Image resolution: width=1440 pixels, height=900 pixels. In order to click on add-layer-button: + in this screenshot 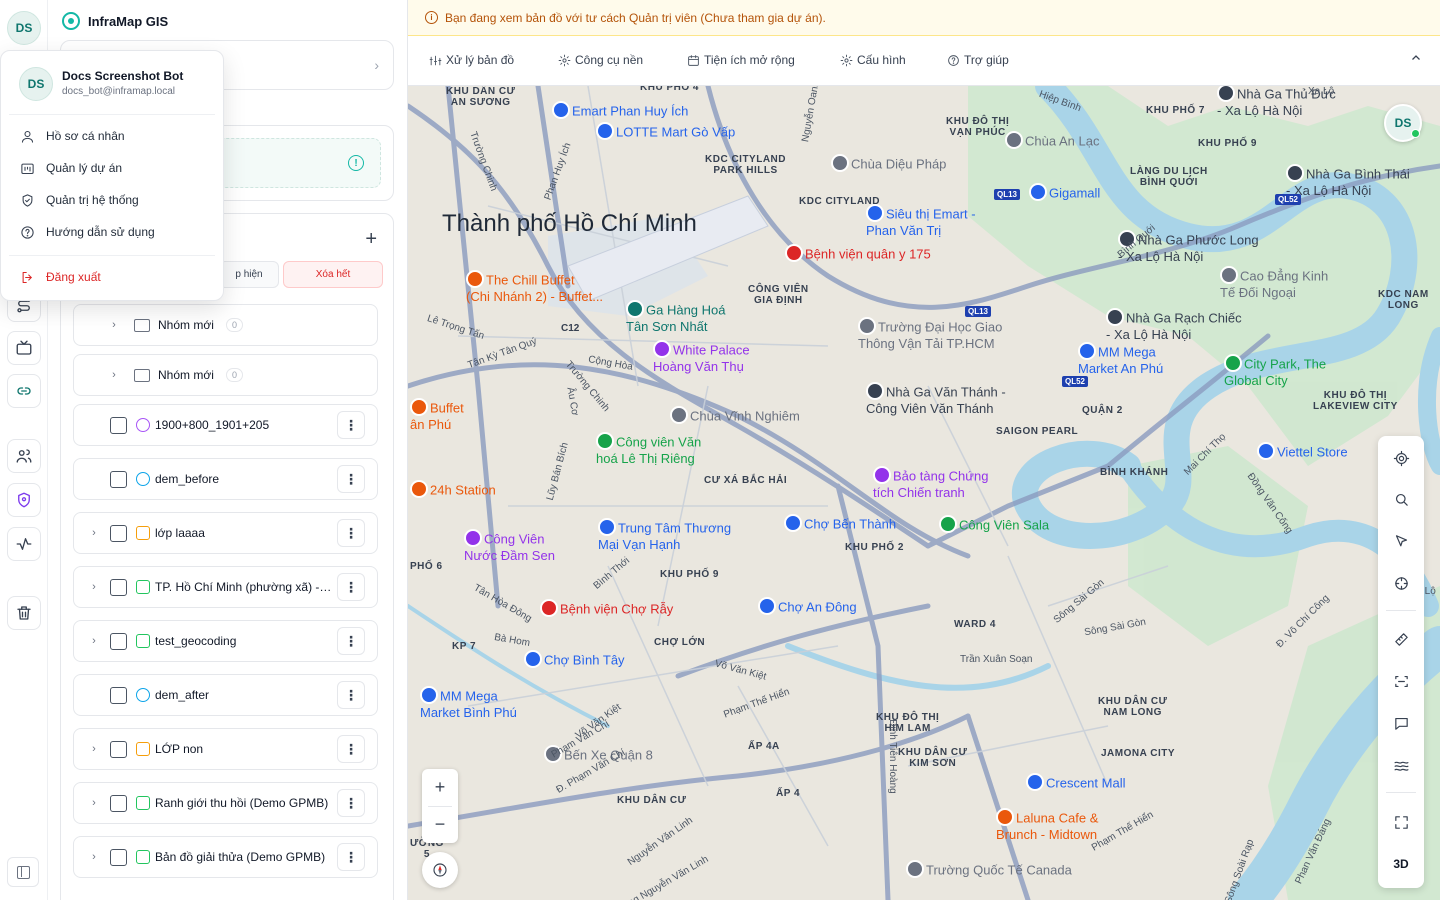, I will do `click(371, 239)`.